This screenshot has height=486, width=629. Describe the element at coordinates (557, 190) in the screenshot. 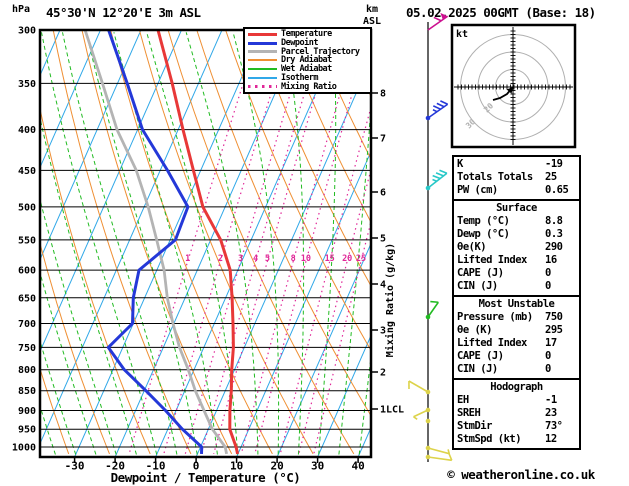

I see `panel-row-value: 0.65` at that location.